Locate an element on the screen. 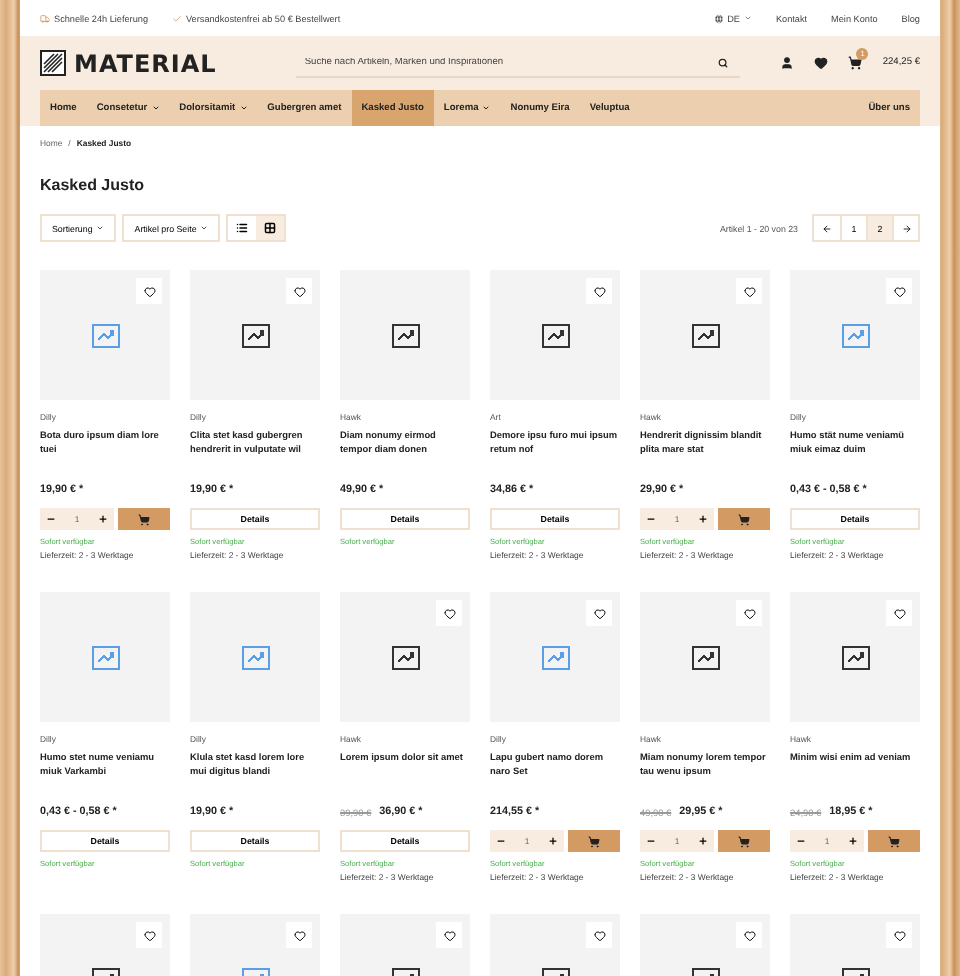 Image resolution: width=960 pixels, height=976 pixels. list-view-icon is located at coordinates (242, 228).